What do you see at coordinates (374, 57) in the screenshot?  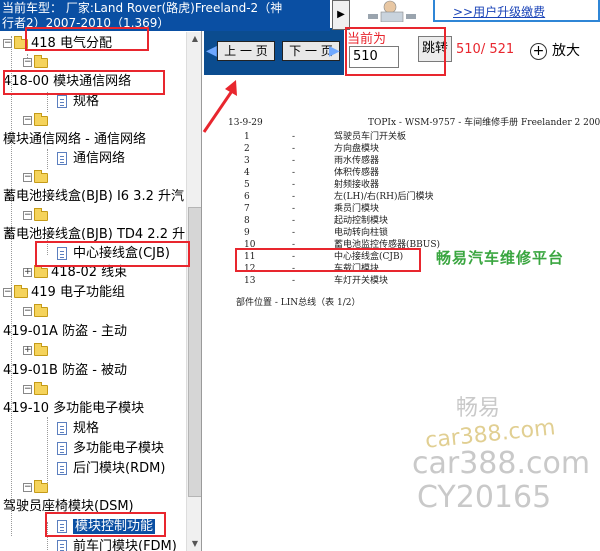 I see `page-number-input: 510` at bounding box center [374, 57].